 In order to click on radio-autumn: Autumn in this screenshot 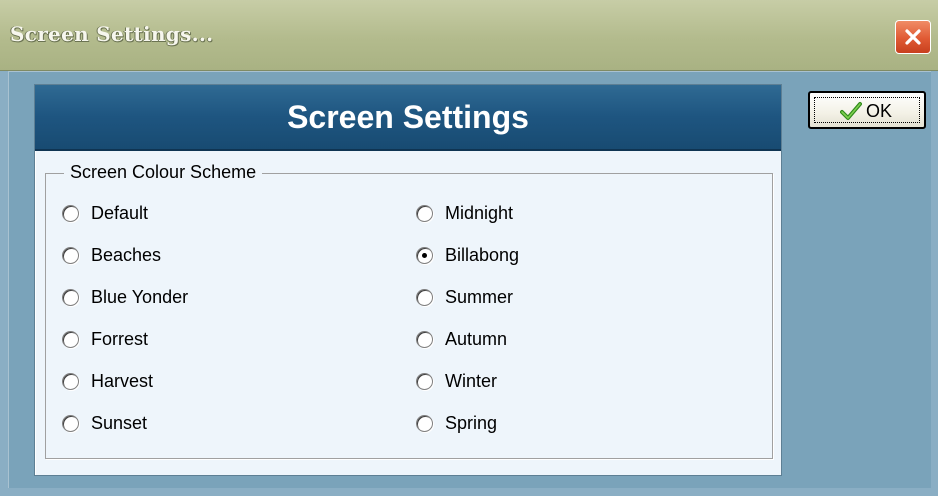, I will do `click(461, 339)`.